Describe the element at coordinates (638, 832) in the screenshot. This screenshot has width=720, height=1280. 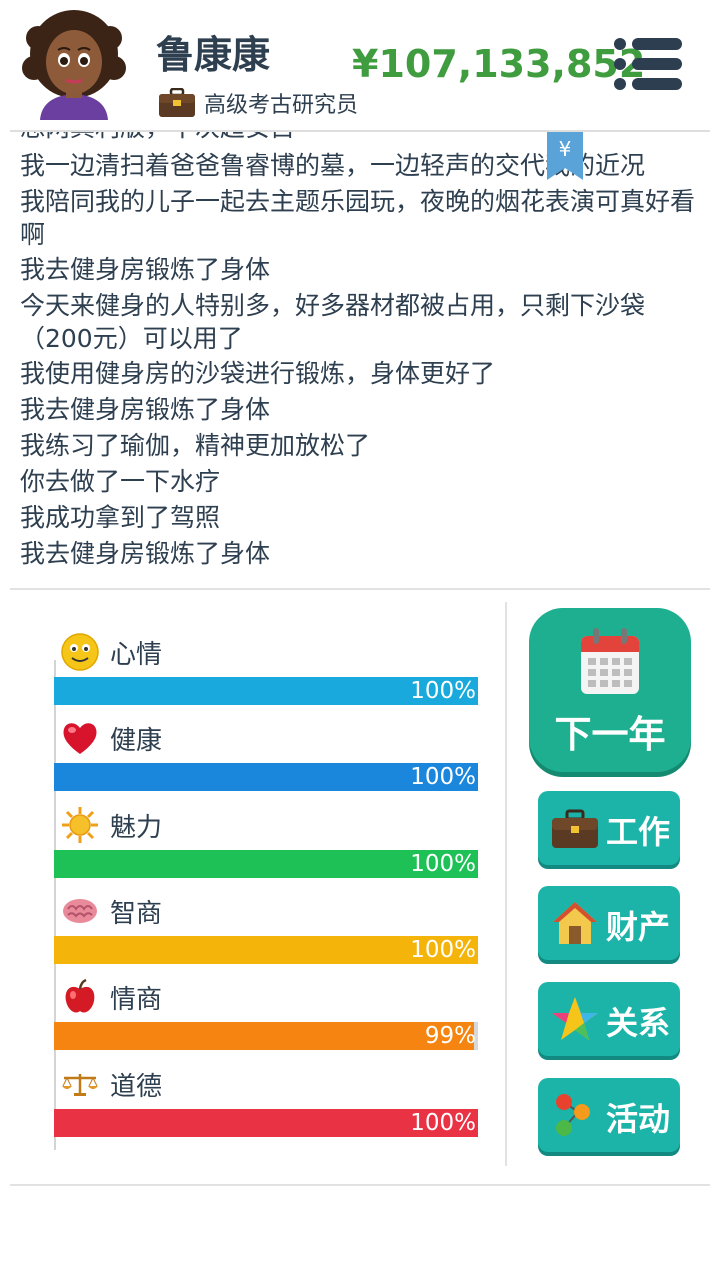
I see `work-label: 工作` at that location.